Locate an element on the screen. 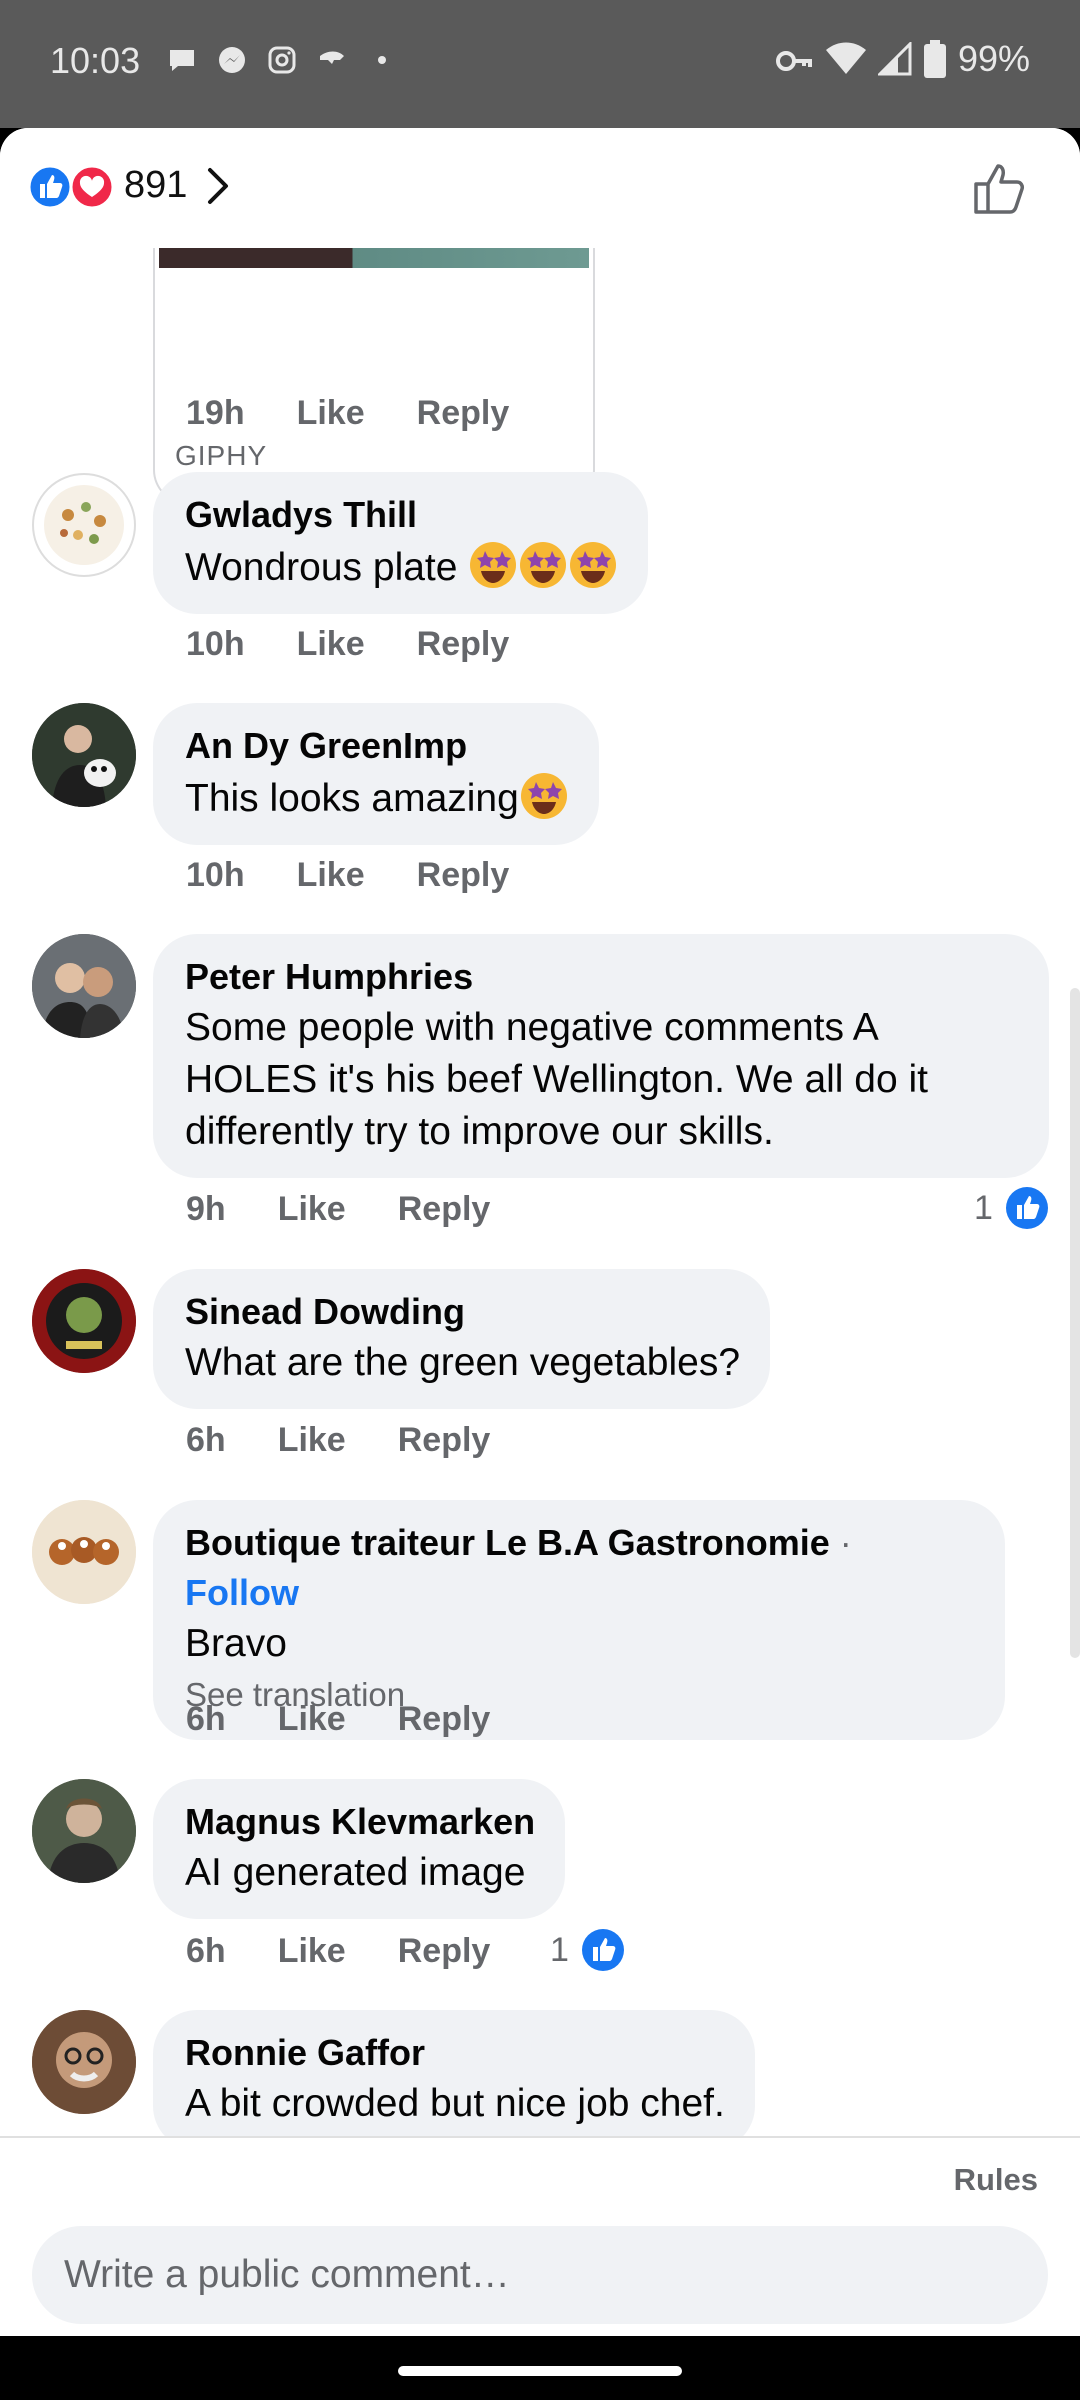 This screenshot has width=1080, height=2400. comment-text: This looks amazing is located at coordinates (352, 798).